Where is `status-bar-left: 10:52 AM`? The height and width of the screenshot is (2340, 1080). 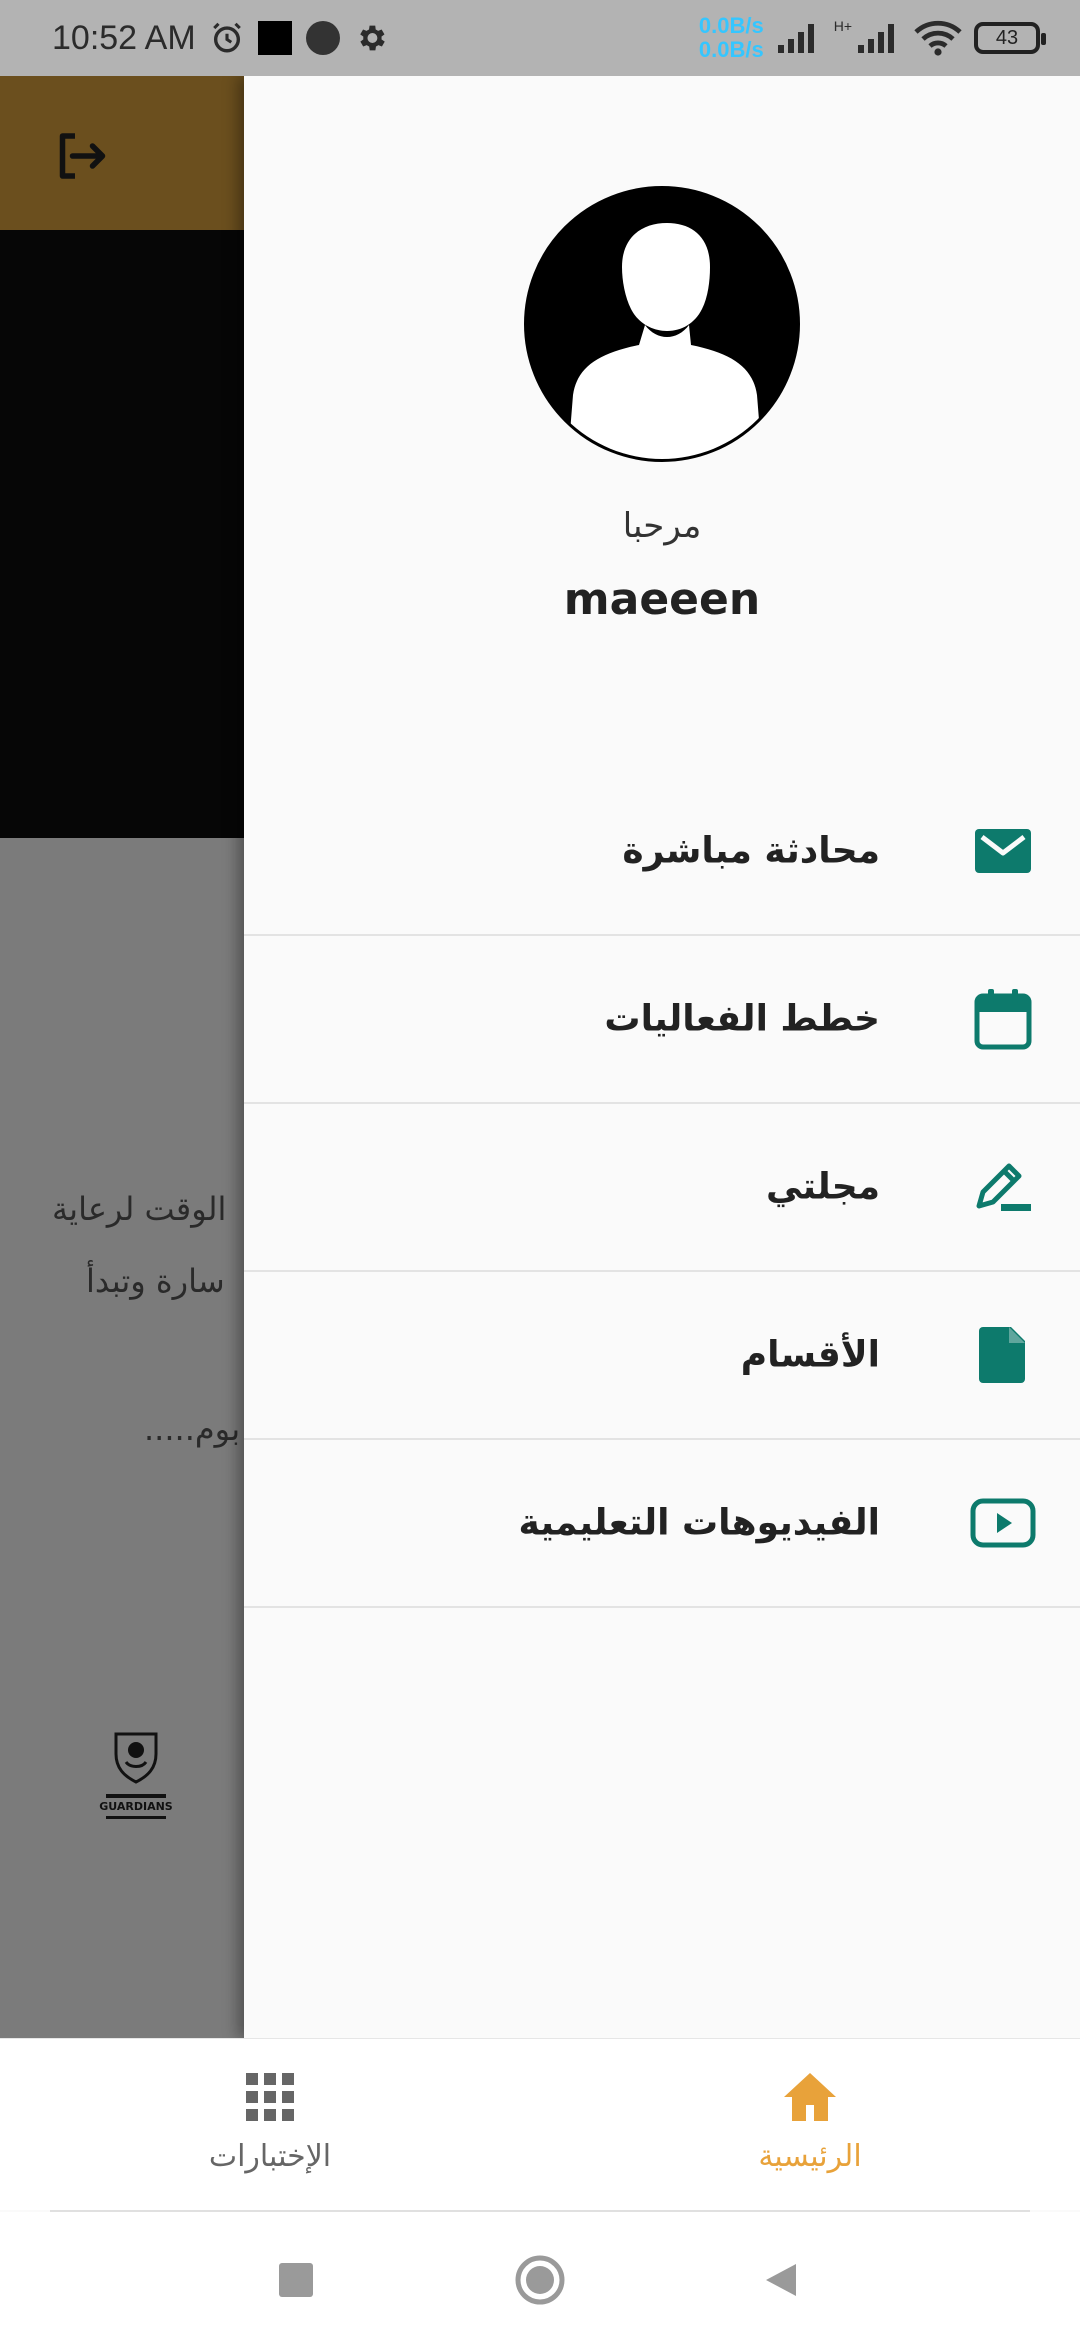 status-bar-left: 10:52 AM is located at coordinates (220, 38).